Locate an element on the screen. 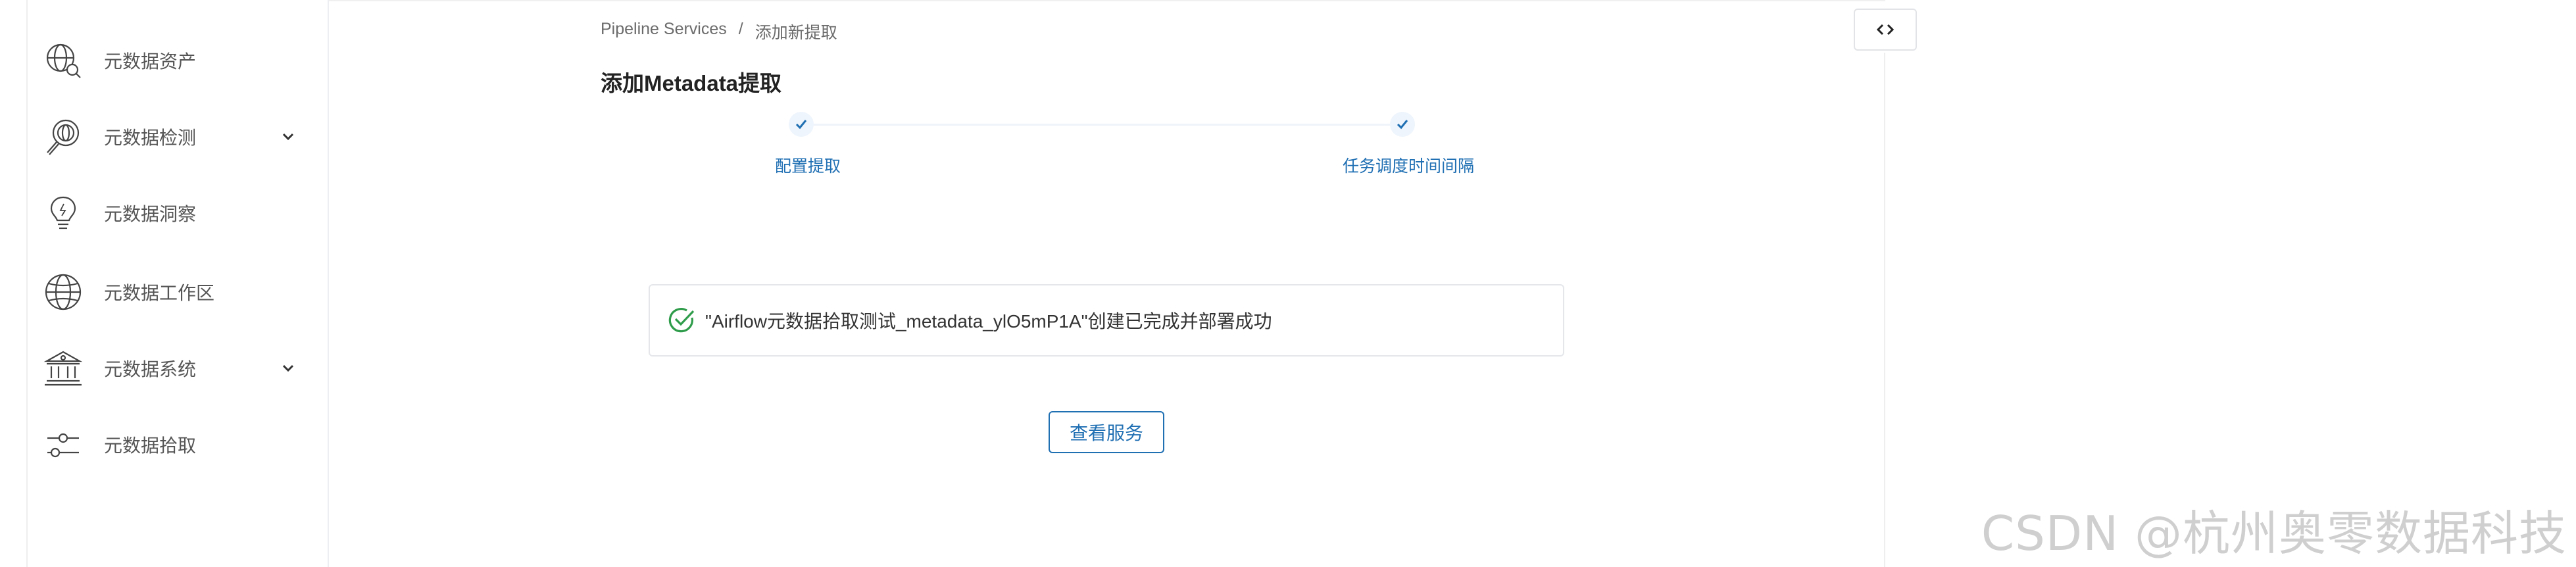 This screenshot has width=2576, height=567. sidebar-item-label: 元数据检测 is located at coordinates (150, 138).